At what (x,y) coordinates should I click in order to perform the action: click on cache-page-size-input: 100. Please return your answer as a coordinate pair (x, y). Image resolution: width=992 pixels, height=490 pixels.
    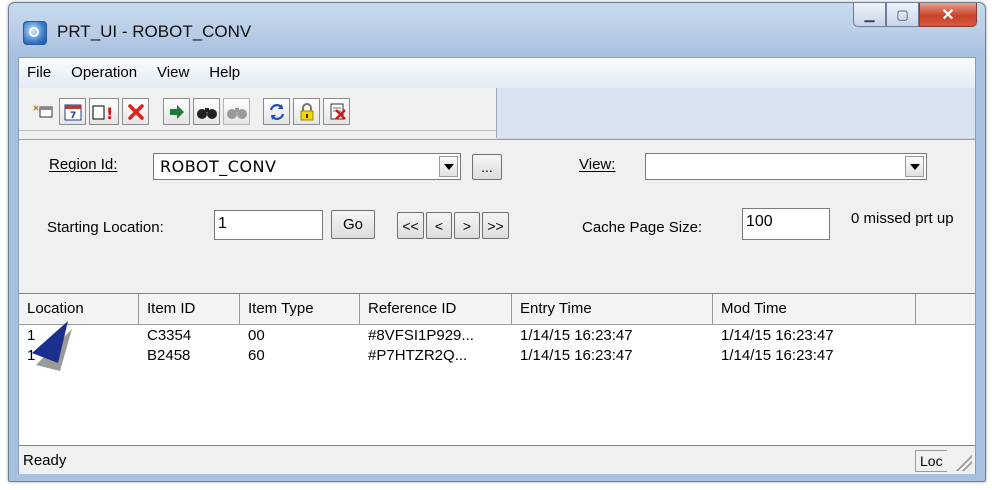
    Looking at the image, I should click on (786, 224).